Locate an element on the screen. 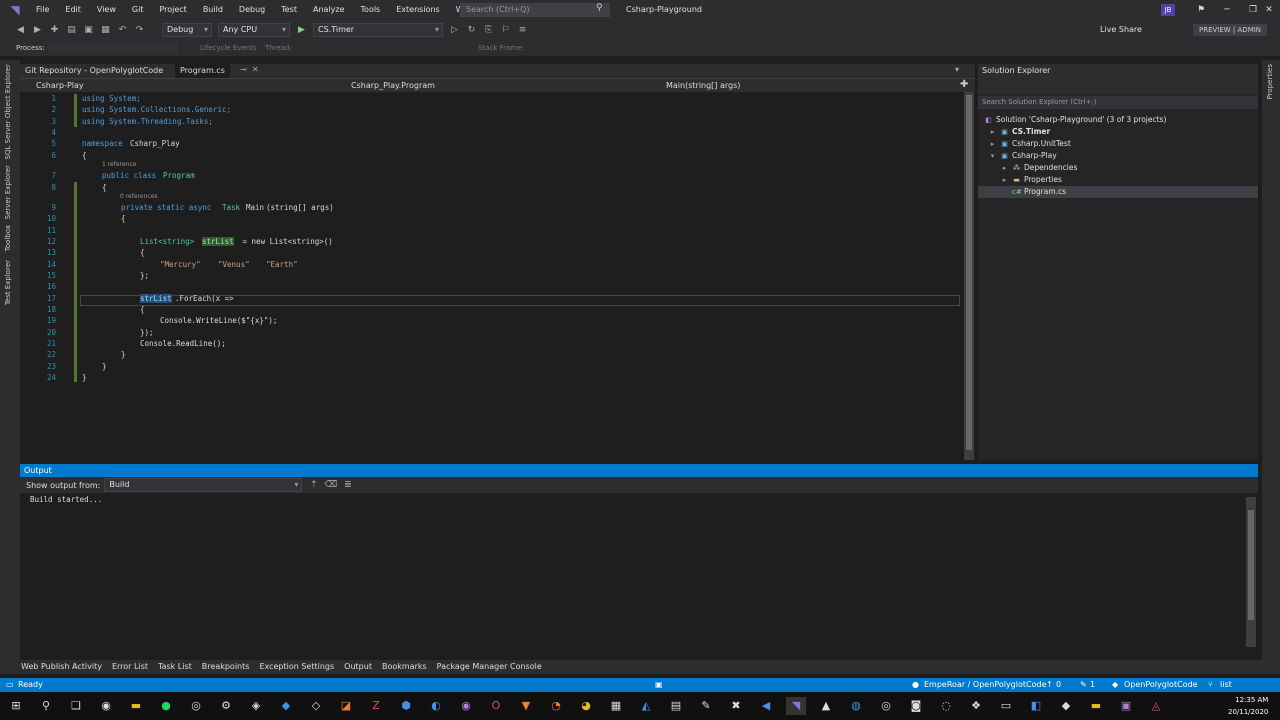 The height and width of the screenshot is (720, 1280). app-icon: ⚙ is located at coordinates (226, 706).